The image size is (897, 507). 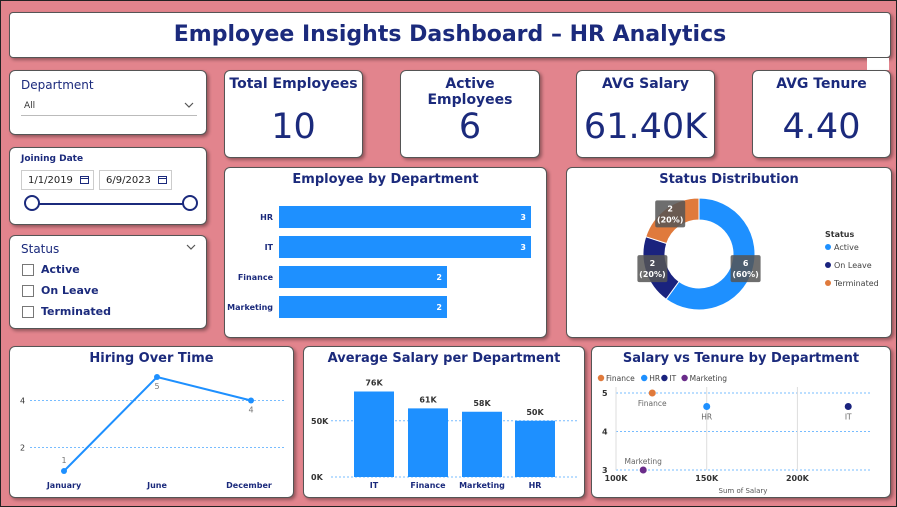 What do you see at coordinates (620, 378) in the screenshot?
I see `legend-label: Finance` at bounding box center [620, 378].